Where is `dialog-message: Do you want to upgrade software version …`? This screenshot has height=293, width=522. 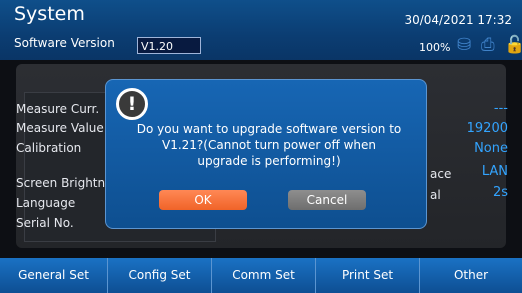
dialog-message: Do you want to upgrade software version … is located at coordinates (269, 145).